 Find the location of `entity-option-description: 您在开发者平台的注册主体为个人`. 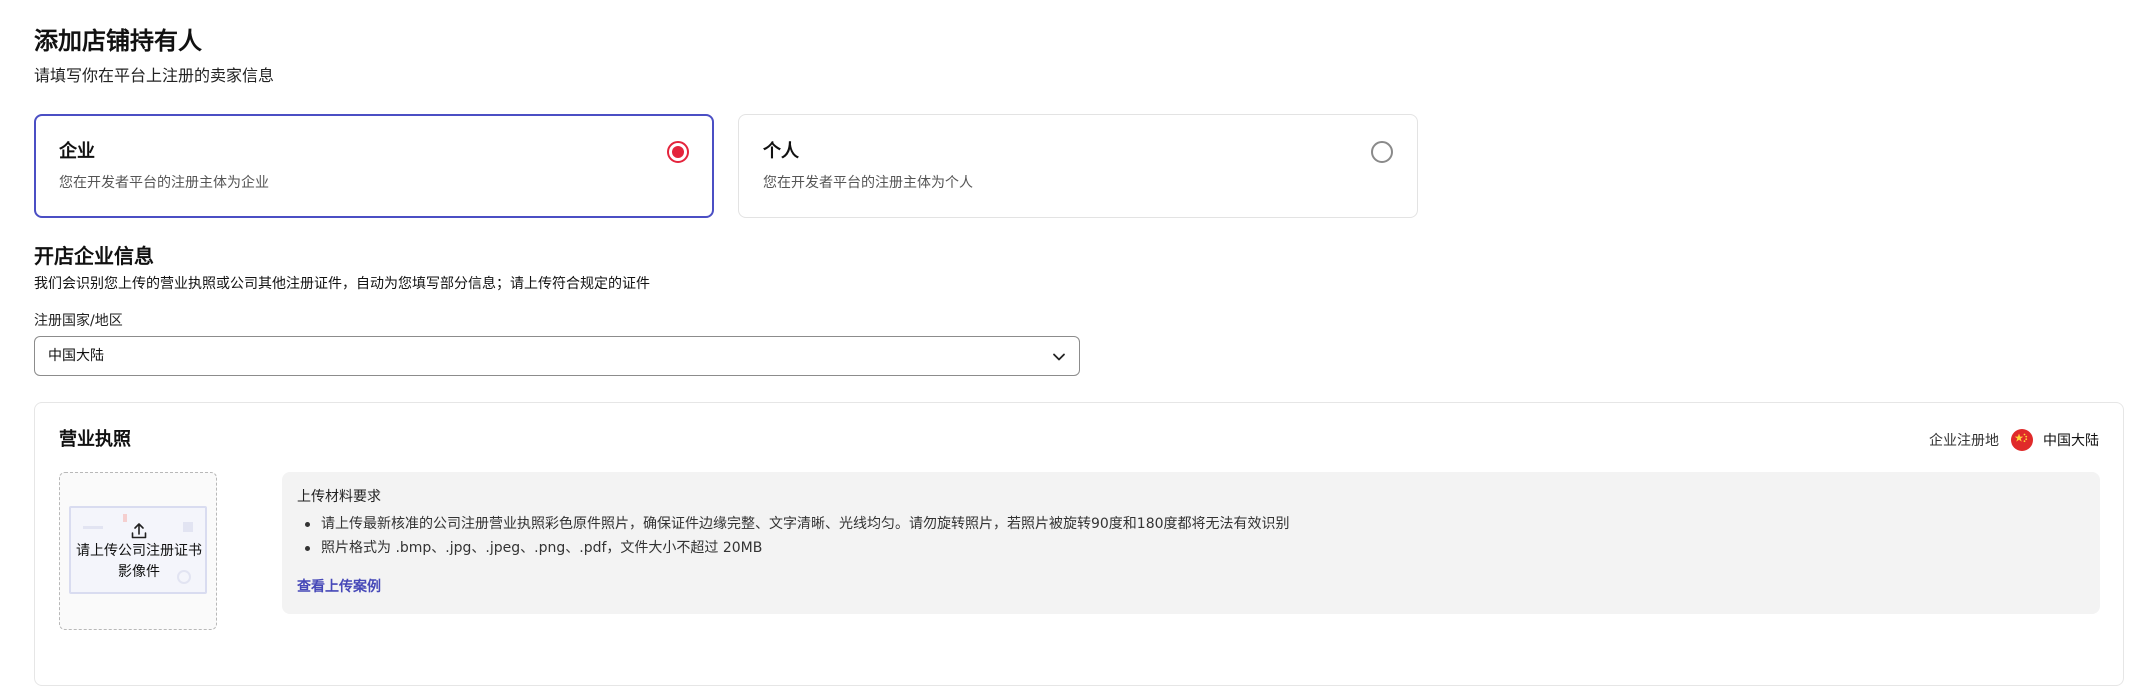

entity-option-description: 您在开发者平台的注册主体为个人 is located at coordinates (868, 183).